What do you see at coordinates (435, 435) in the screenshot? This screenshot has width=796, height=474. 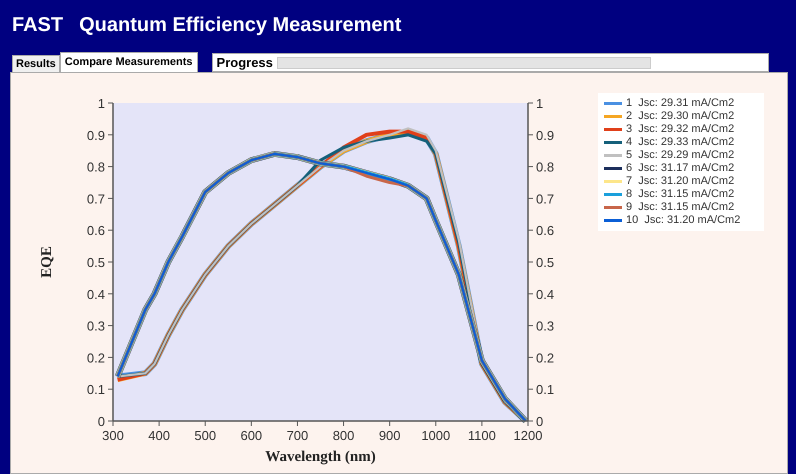 I see `tick-label: 1000` at bounding box center [435, 435].